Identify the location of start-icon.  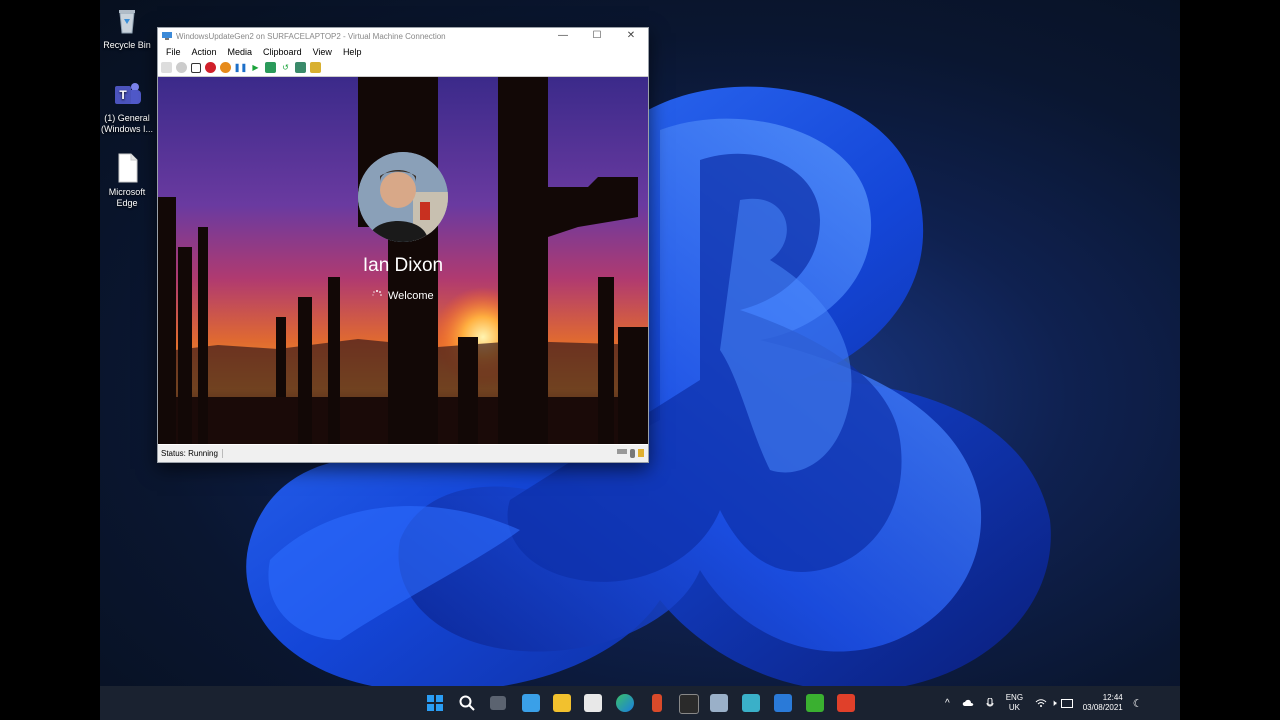
(181, 67).